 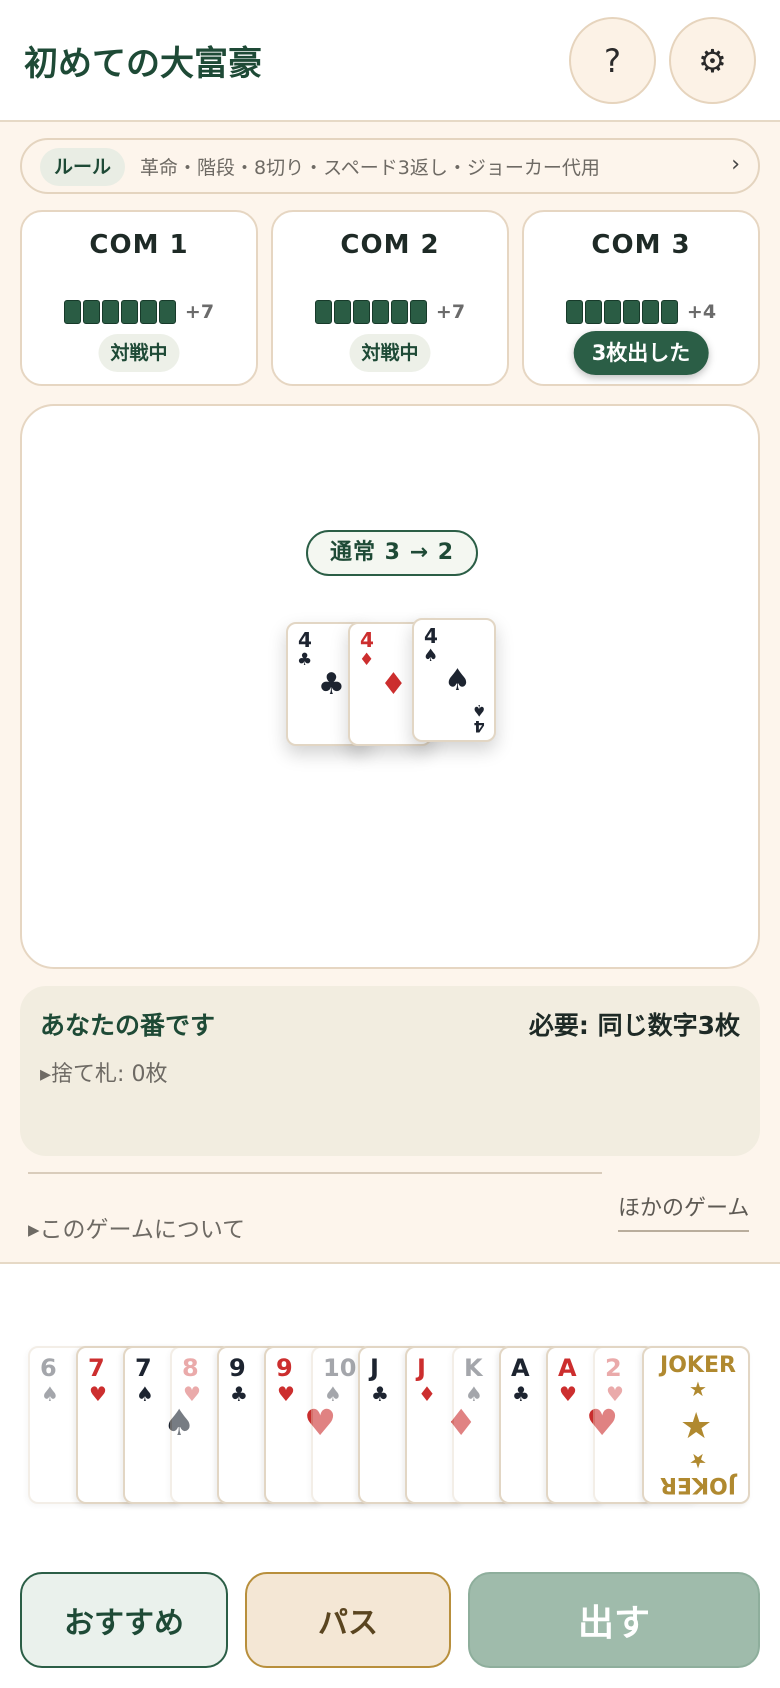 What do you see at coordinates (48, 1368) in the screenshot?
I see `card-rank: 6` at bounding box center [48, 1368].